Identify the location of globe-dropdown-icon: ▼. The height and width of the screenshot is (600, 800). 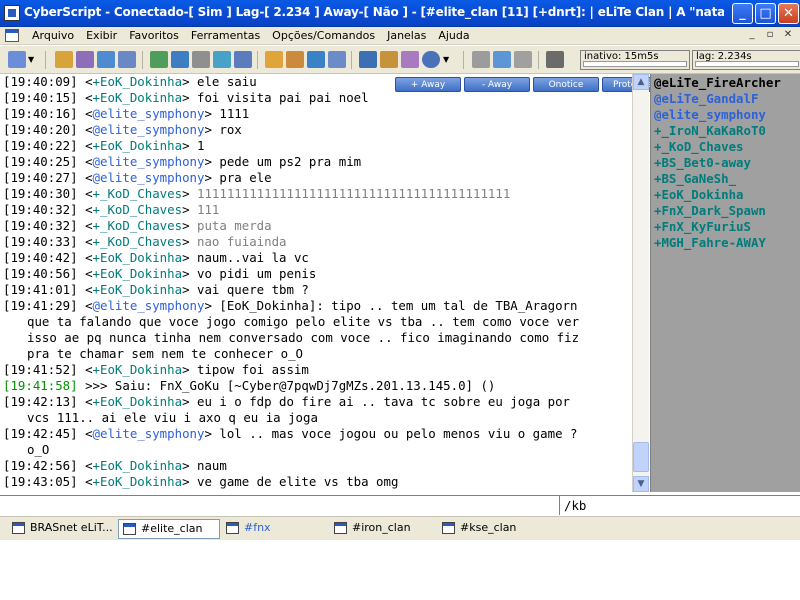
(448, 59).